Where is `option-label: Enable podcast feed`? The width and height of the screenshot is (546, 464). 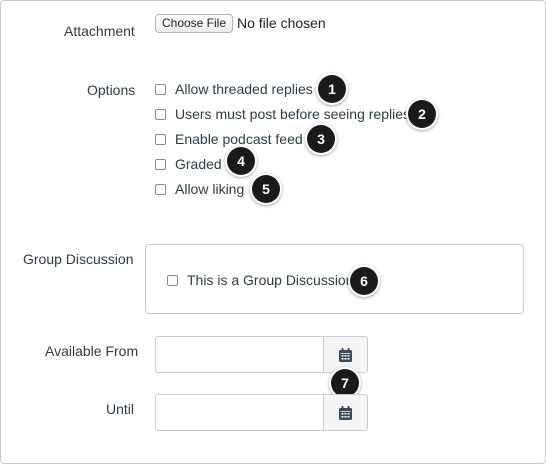 option-label: Enable podcast feed is located at coordinates (239, 139).